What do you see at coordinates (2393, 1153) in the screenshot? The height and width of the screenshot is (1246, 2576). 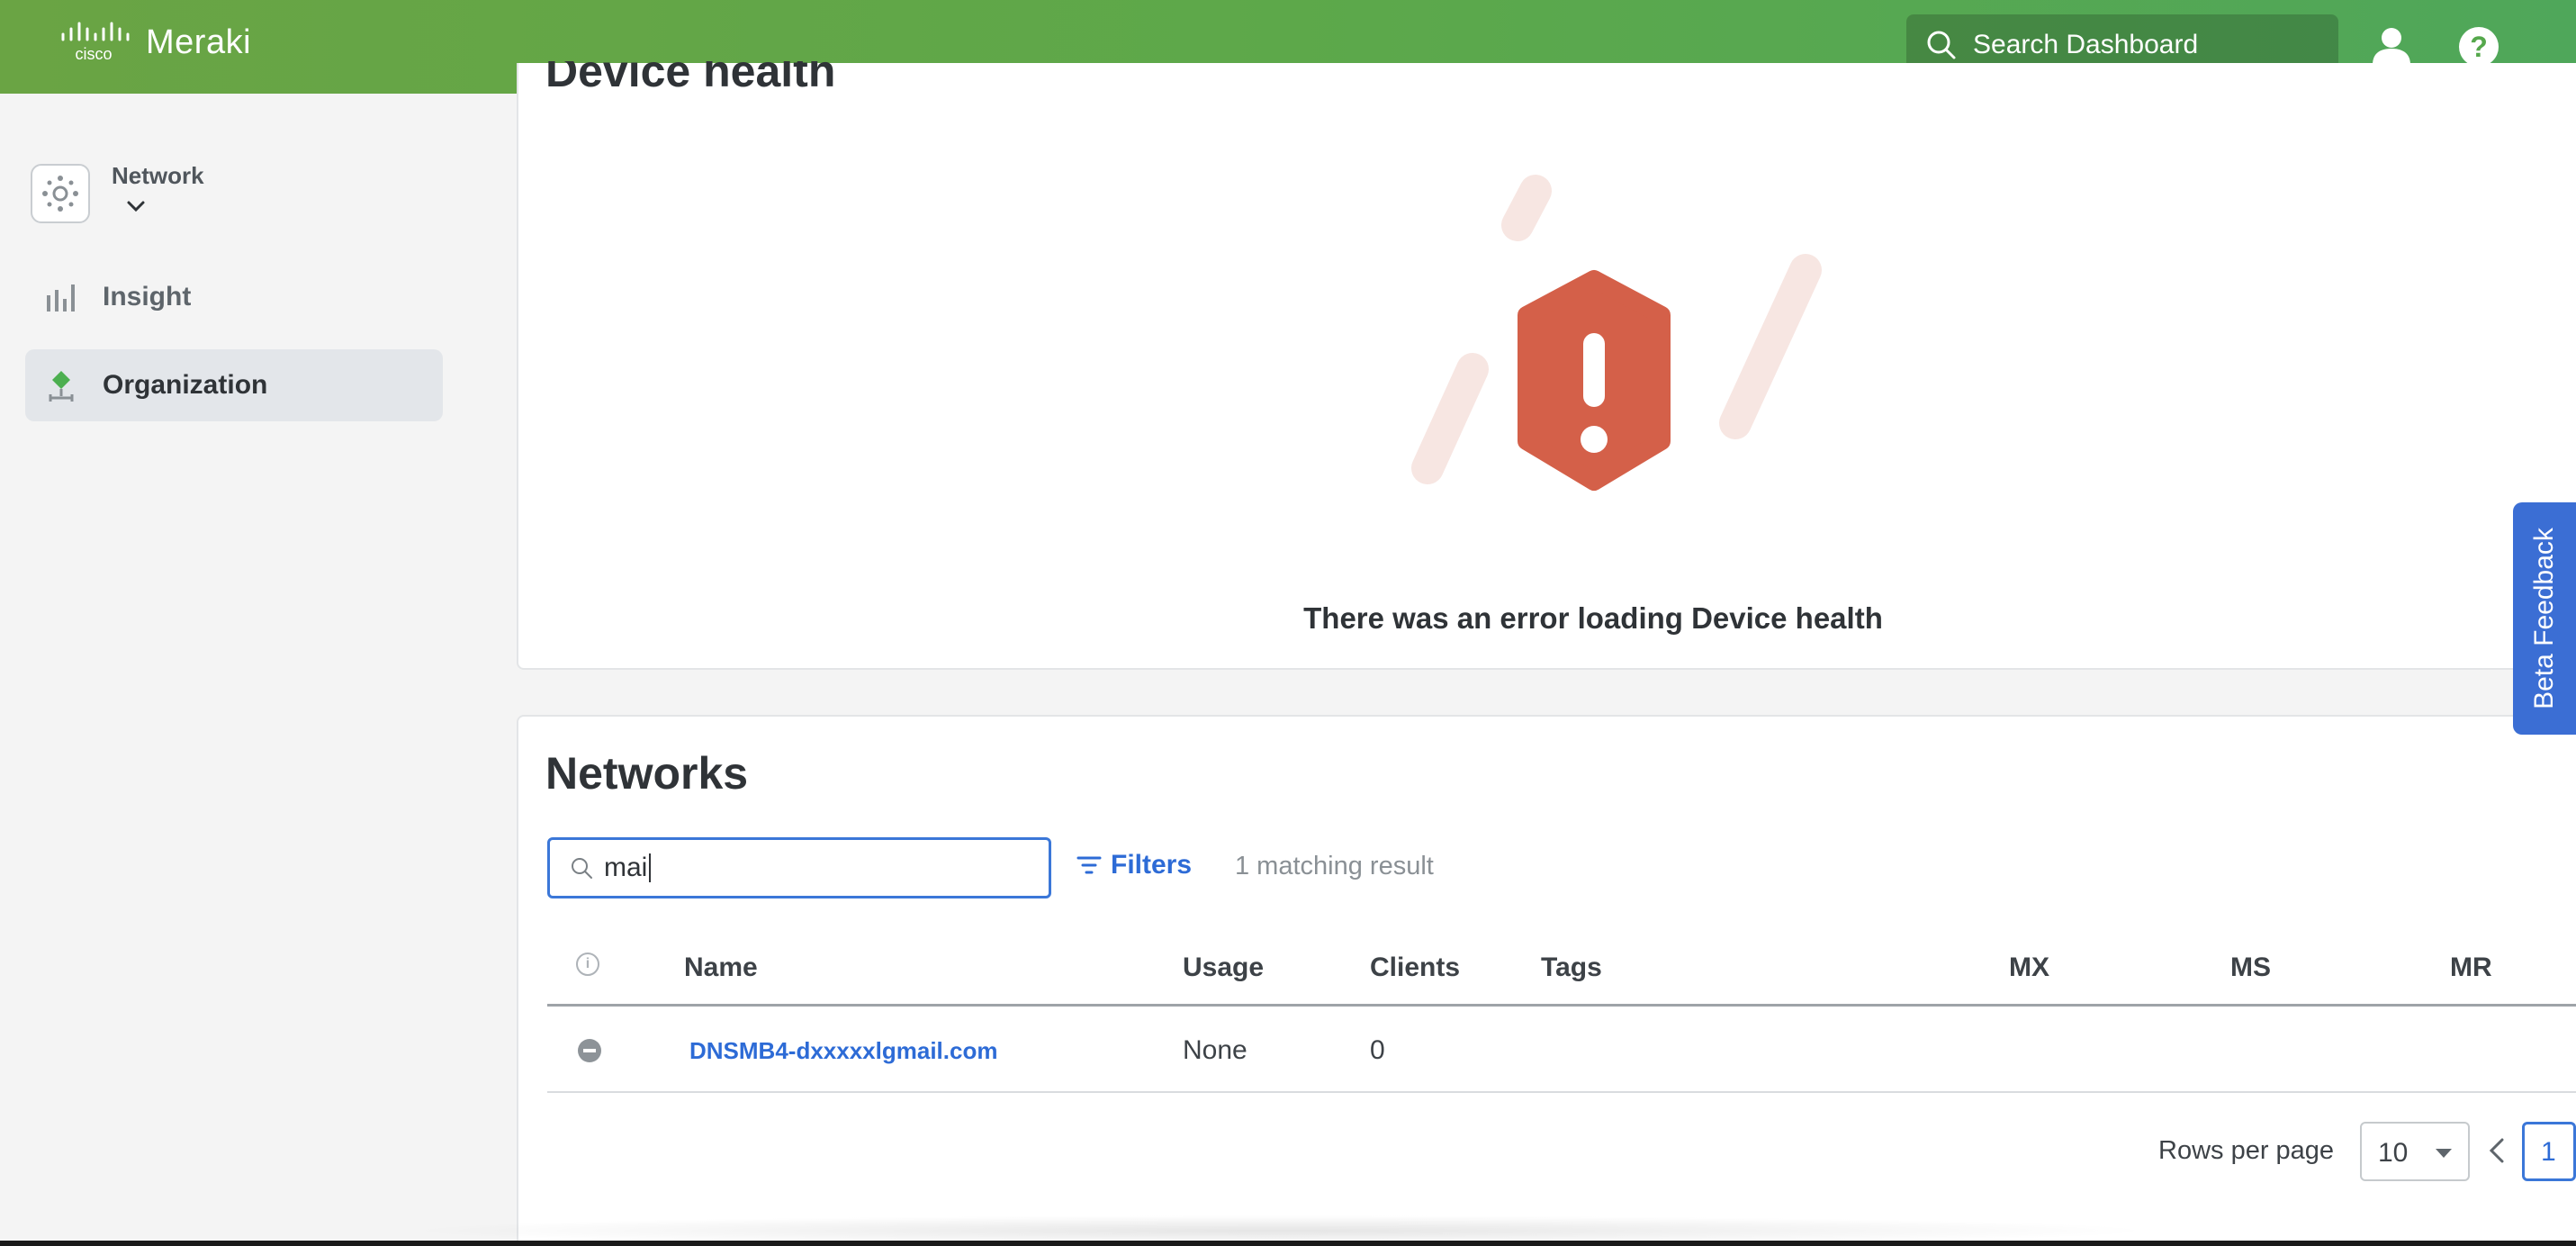 I see `rows-per-page-value: 10` at bounding box center [2393, 1153].